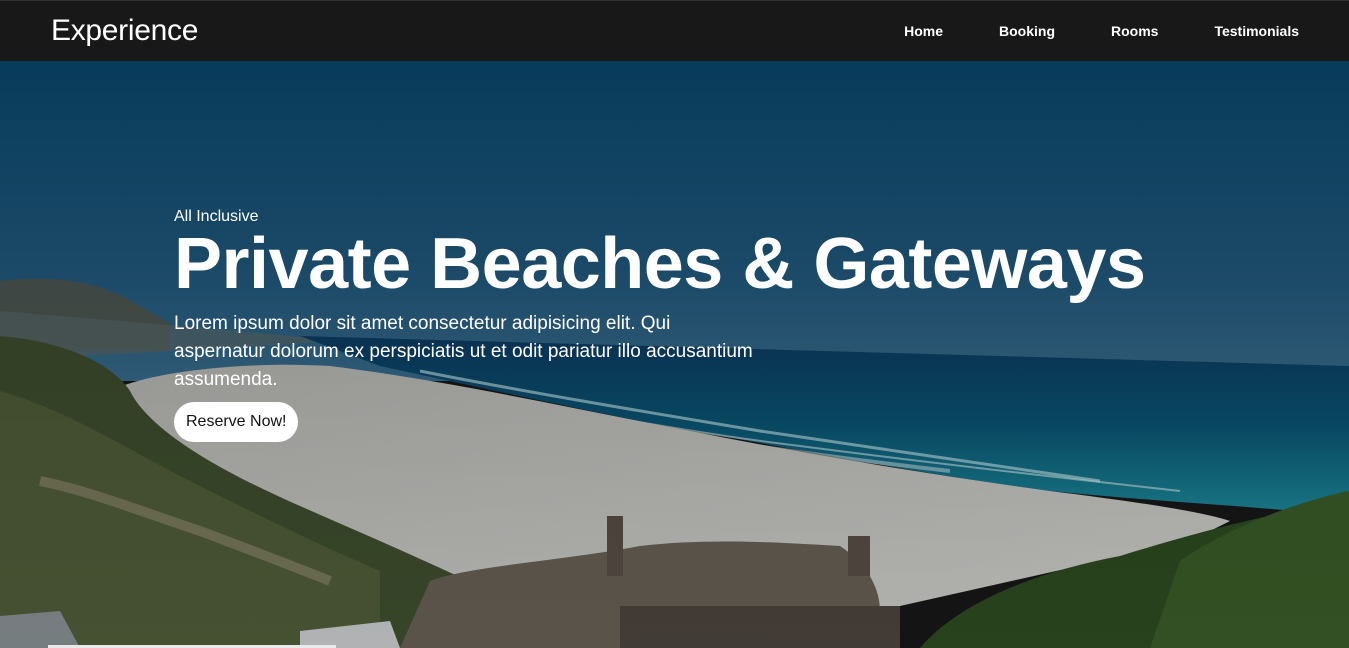  Describe the element at coordinates (1134, 31) in the screenshot. I see `nav-link-rooms: Rooms` at that location.